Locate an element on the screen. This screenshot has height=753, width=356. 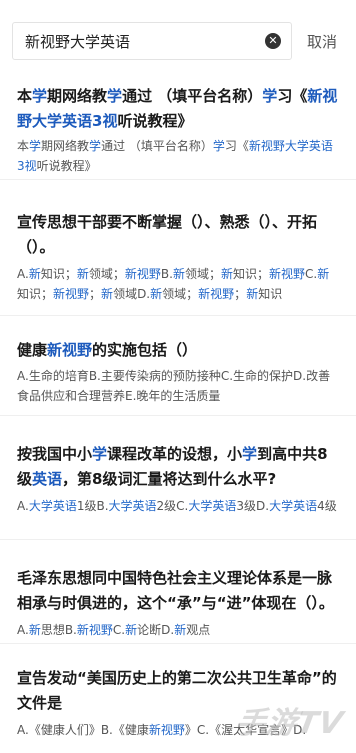
item-description: A.大学英语1级B.大学英语2级C.大学英语3级D.大学英语4级 is located at coordinates (178, 506).